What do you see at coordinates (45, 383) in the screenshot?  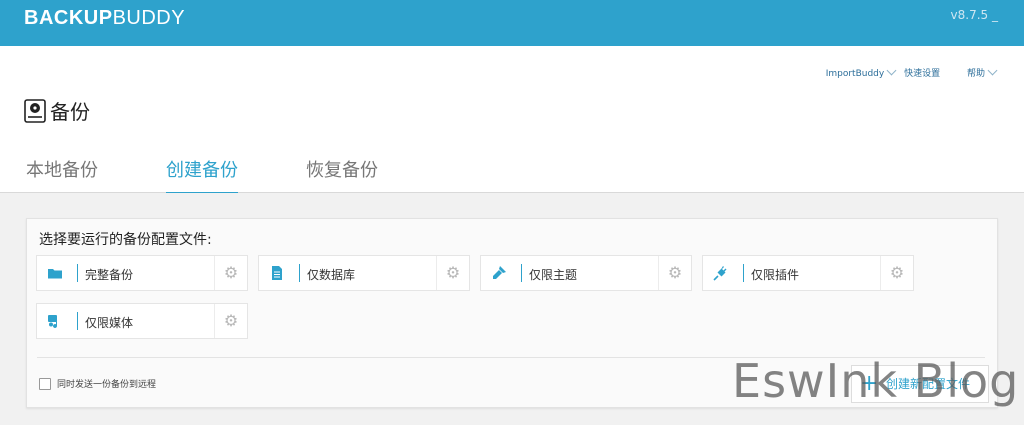 I see `checkbox-box` at bounding box center [45, 383].